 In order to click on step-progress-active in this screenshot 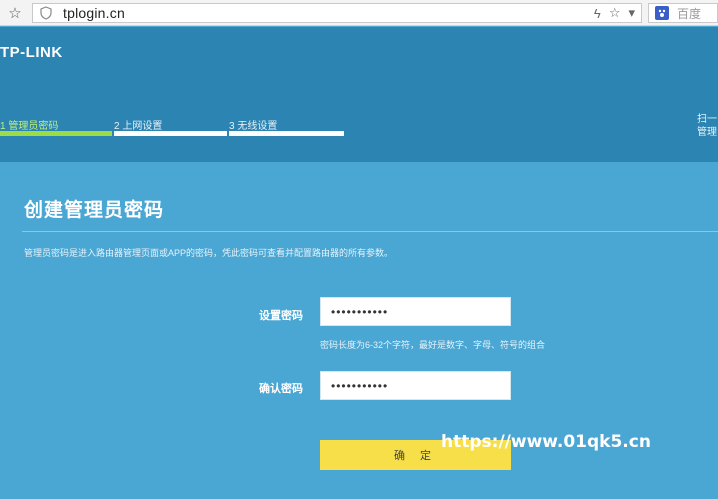, I will do `click(56, 133)`.